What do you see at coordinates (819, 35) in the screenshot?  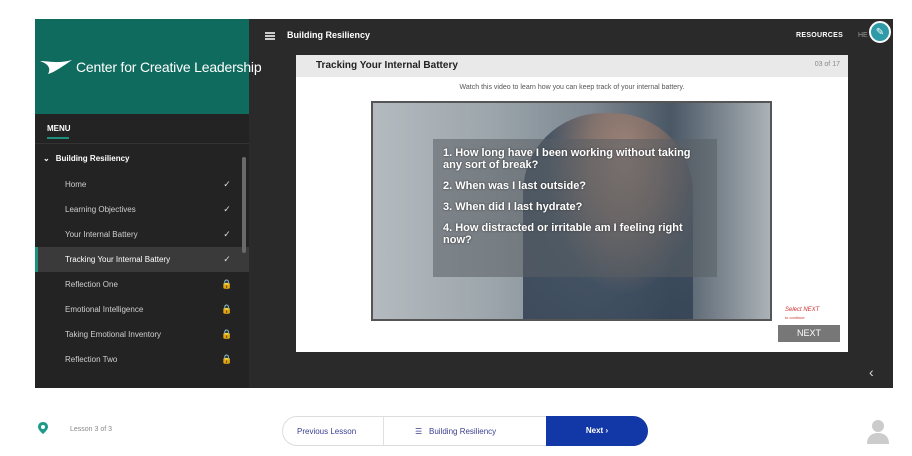 I see `resources-link: RESOURCES` at bounding box center [819, 35].